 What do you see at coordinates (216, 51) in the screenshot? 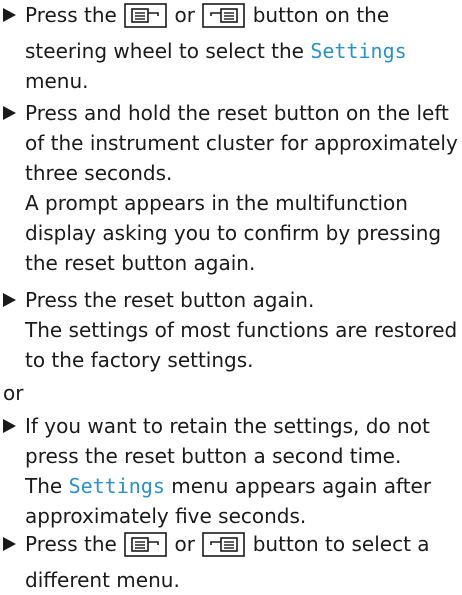
I see `step-1-line-2: steering wheel to select the Settings` at bounding box center [216, 51].